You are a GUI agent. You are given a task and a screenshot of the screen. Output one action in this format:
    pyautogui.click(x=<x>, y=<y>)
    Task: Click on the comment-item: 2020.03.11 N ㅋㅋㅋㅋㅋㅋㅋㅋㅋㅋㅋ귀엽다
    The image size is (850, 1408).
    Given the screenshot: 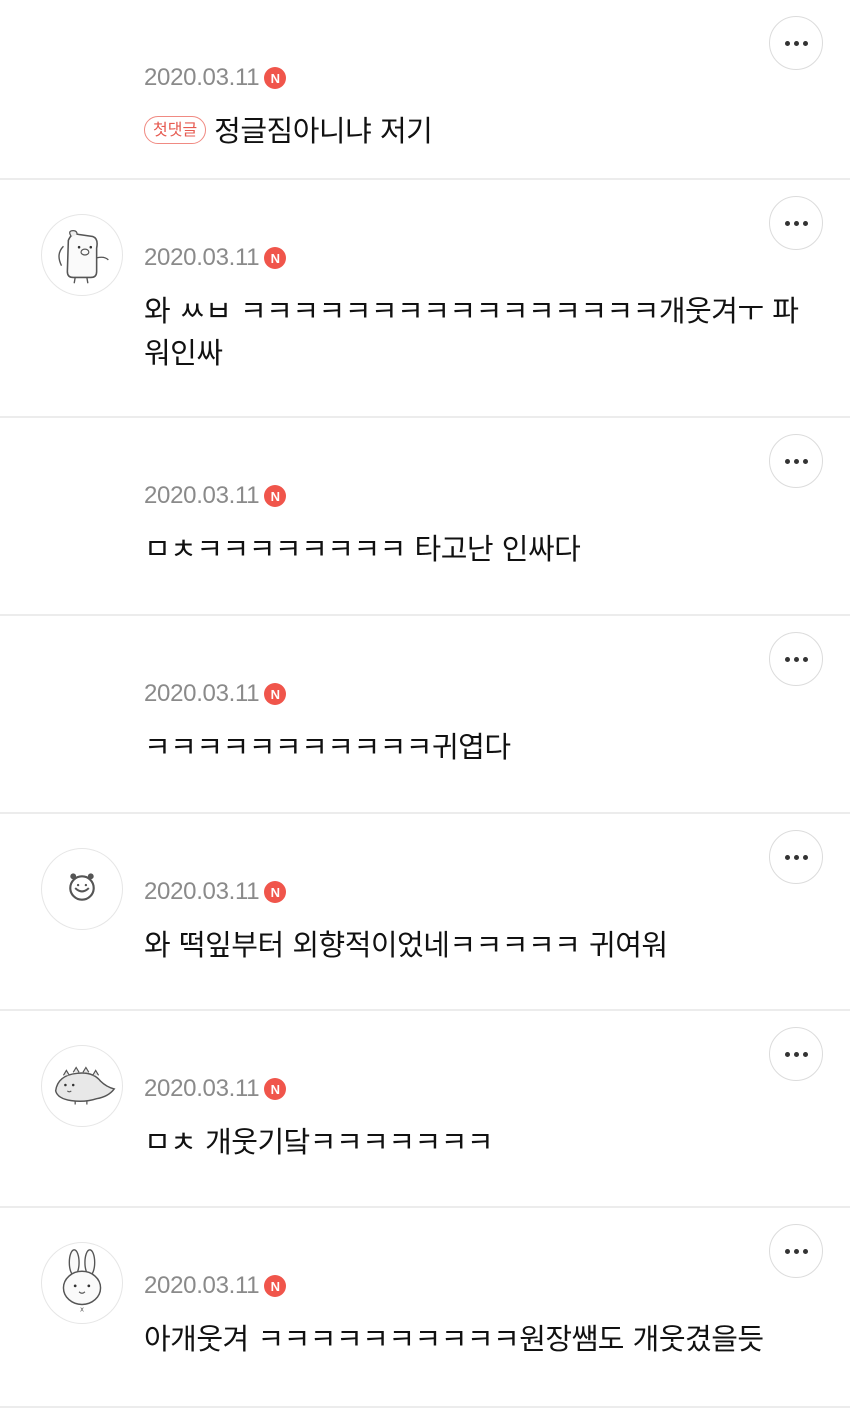 What is the action you would take?
    pyautogui.click(x=425, y=715)
    